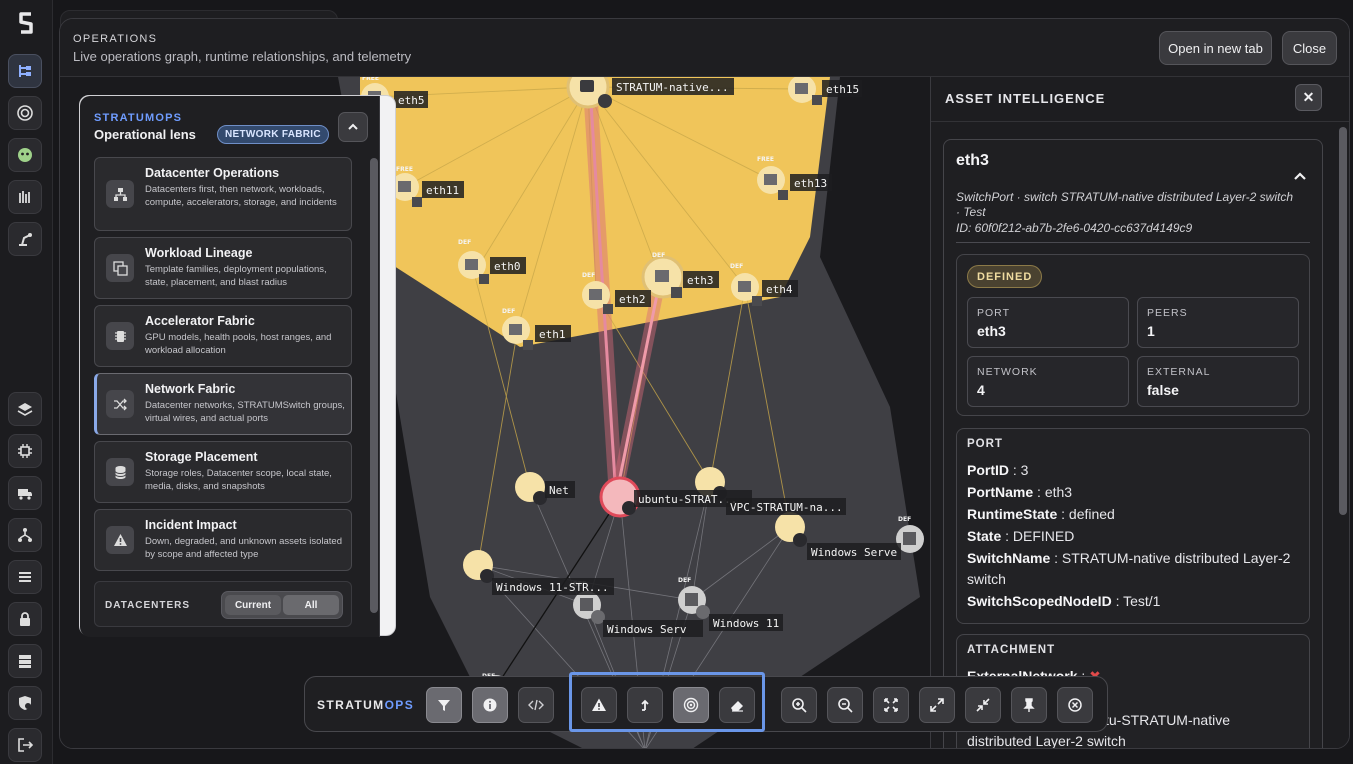  Describe the element at coordinates (658, 255) in the screenshot. I see `tag-def-eth3: DEF` at that location.